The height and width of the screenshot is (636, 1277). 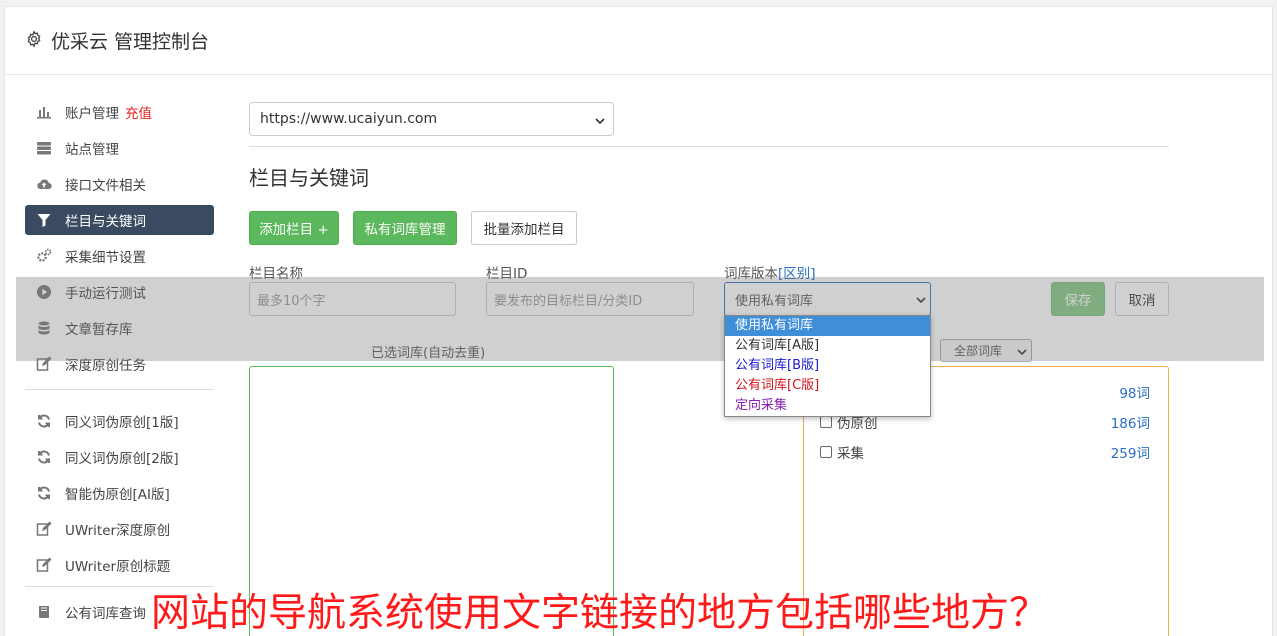 I want to click on library-row-count: 98词, so click(x=1134, y=392).